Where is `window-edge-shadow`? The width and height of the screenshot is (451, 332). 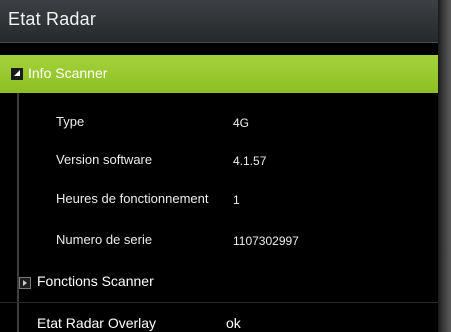 window-edge-shadow is located at coordinates (444, 166).